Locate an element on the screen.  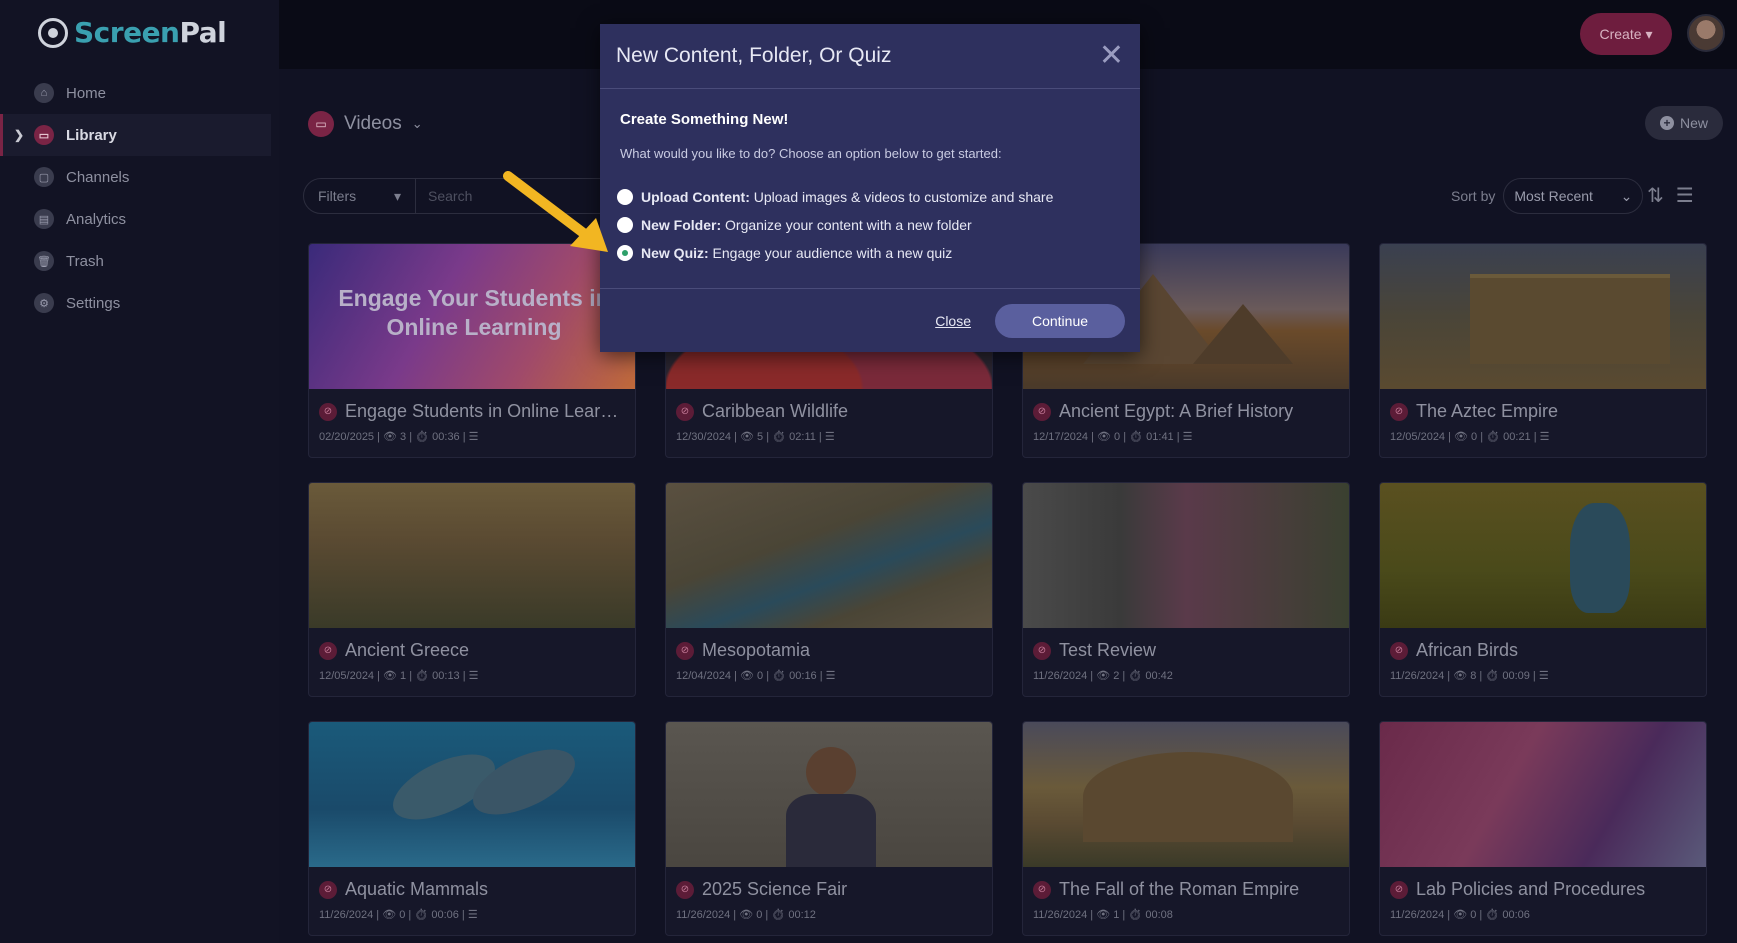
video-title: Lab Policies and Procedures is located at coordinates (1530, 889).